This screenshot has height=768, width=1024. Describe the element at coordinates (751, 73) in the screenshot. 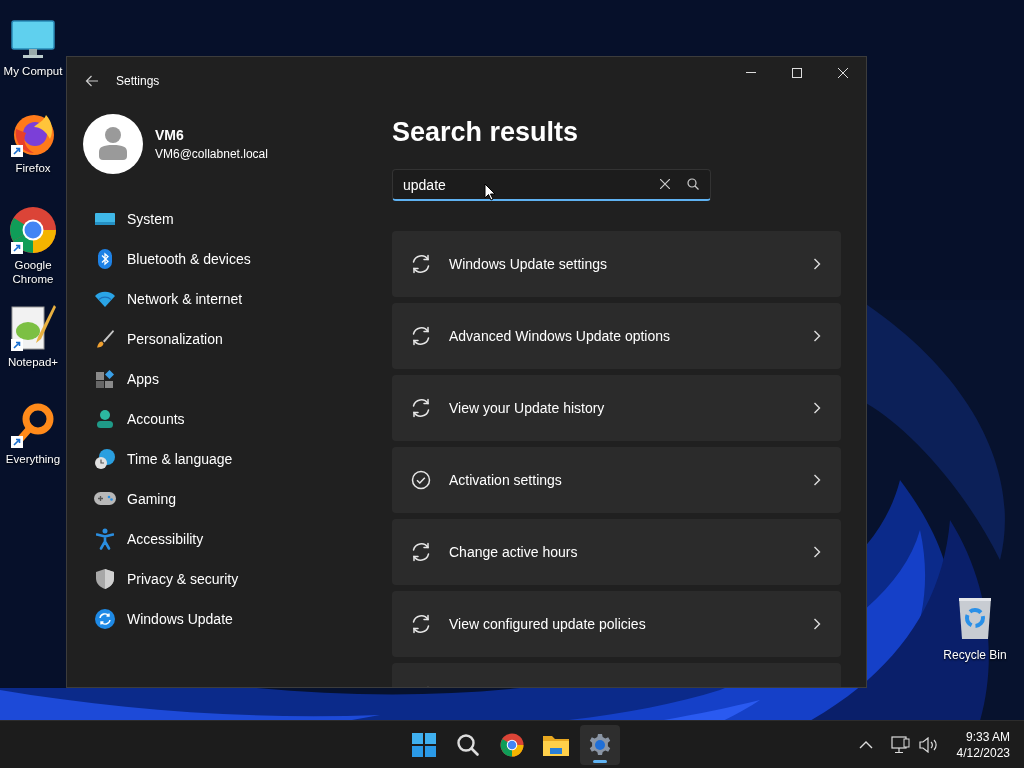

I see `minimize-icon` at that location.